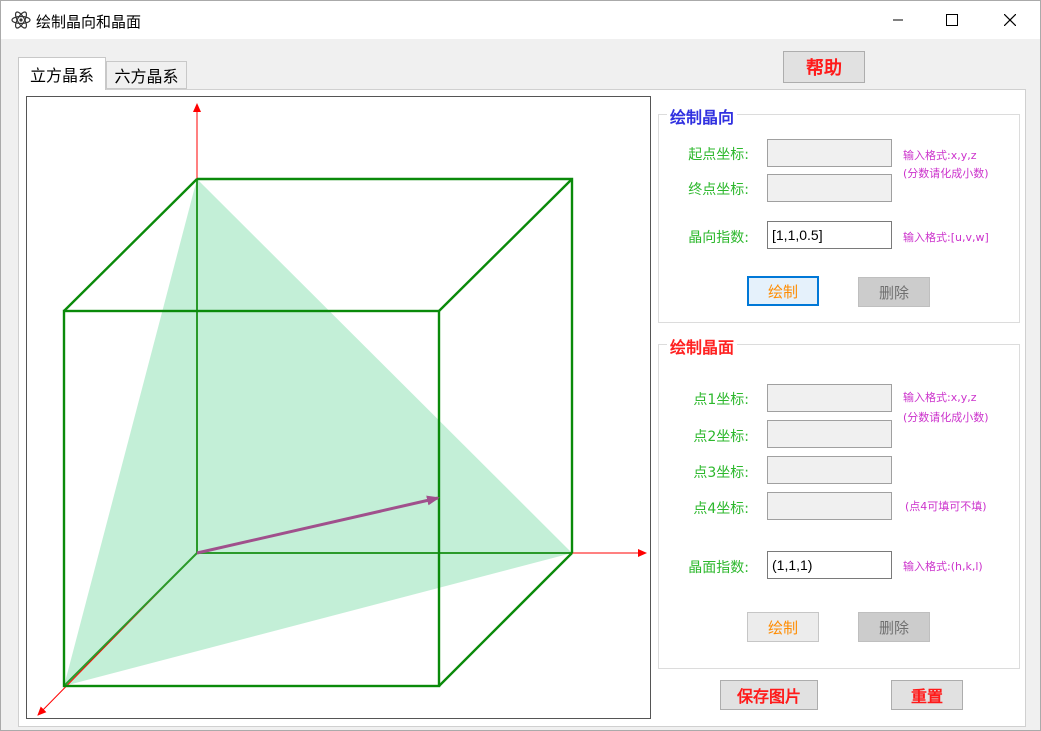  What do you see at coordinates (946, 506) in the screenshot?
I see `point4-optional-hint: (点4可填可不填)` at bounding box center [946, 506].